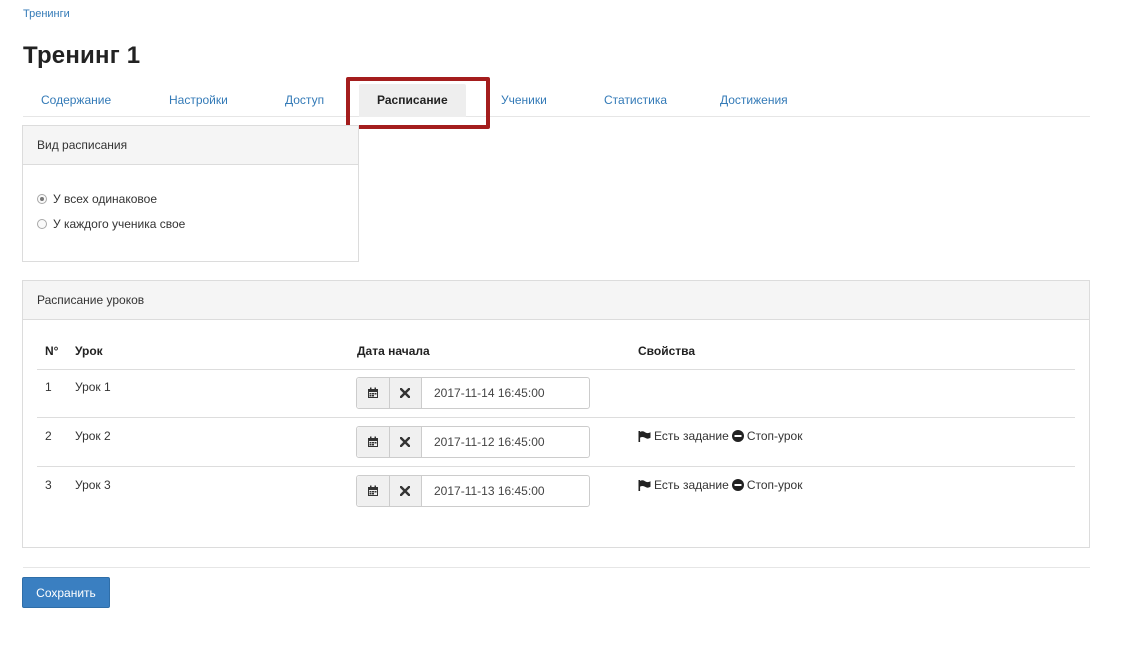 The width and height of the screenshot is (1127, 652). I want to click on row-1-number: 1, so click(48, 387).